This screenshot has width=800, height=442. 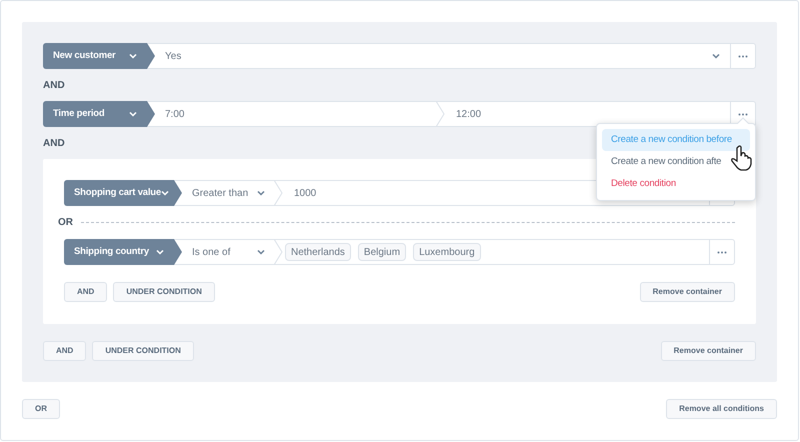 What do you see at coordinates (123, 193) in the screenshot?
I see `field-dropdown: Shopping cart value` at bounding box center [123, 193].